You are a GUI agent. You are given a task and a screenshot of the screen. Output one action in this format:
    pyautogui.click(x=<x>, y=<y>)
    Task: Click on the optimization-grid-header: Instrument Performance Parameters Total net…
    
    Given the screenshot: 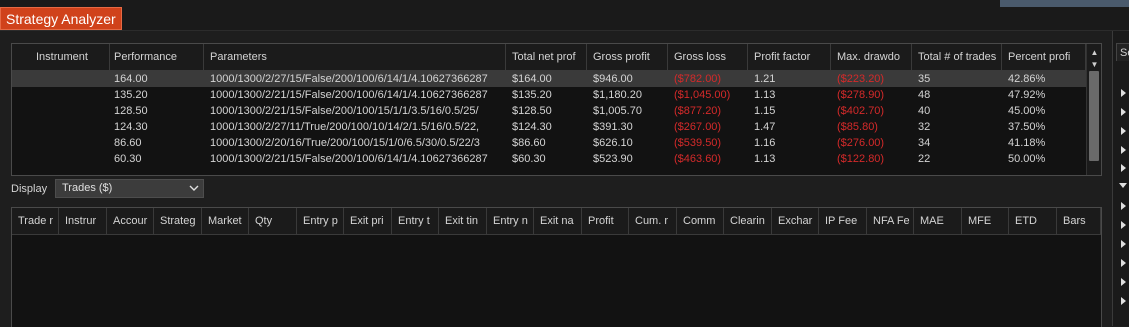 What is the action you would take?
    pyautogui.click(x=549, y=57)
    